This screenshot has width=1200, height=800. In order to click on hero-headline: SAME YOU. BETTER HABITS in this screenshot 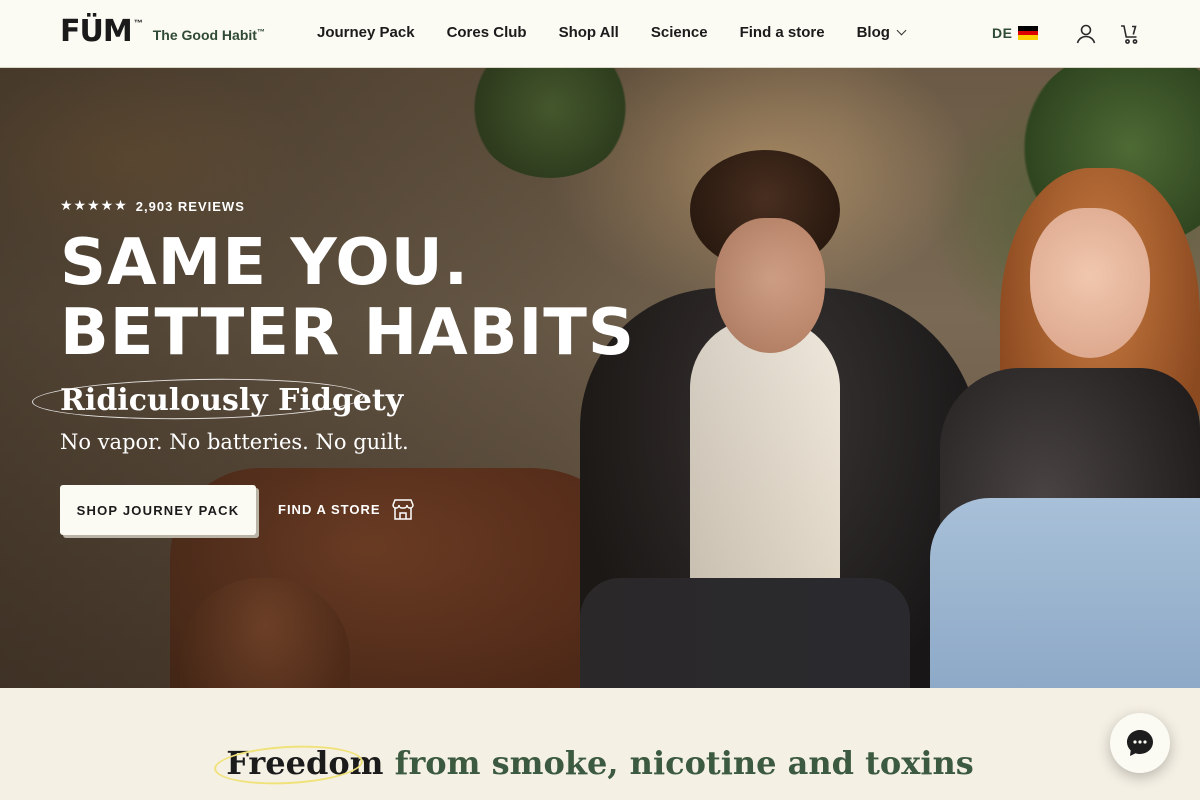, I will do `click(347, 298)`.